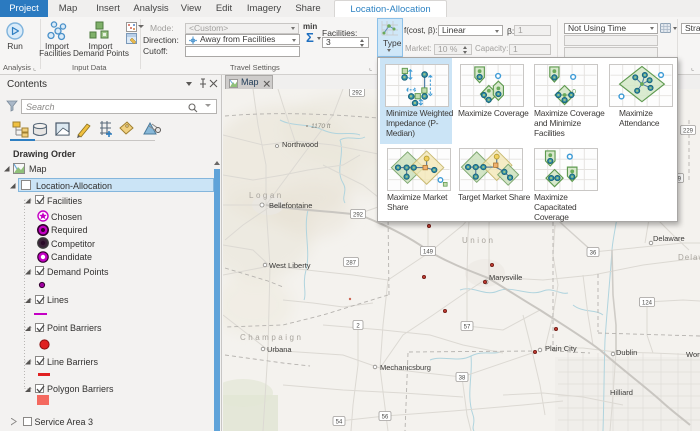  Describe the element at coordinates (561, 348) in the screenshot. I see `svg-text: Plain City` at that location.